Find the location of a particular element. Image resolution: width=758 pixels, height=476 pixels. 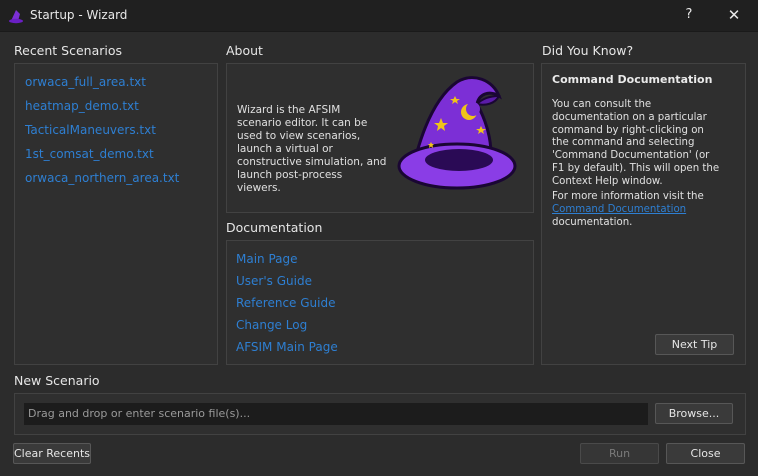

doc-link-reference-guide: Reference Guide is located at coordinates (285, 303).